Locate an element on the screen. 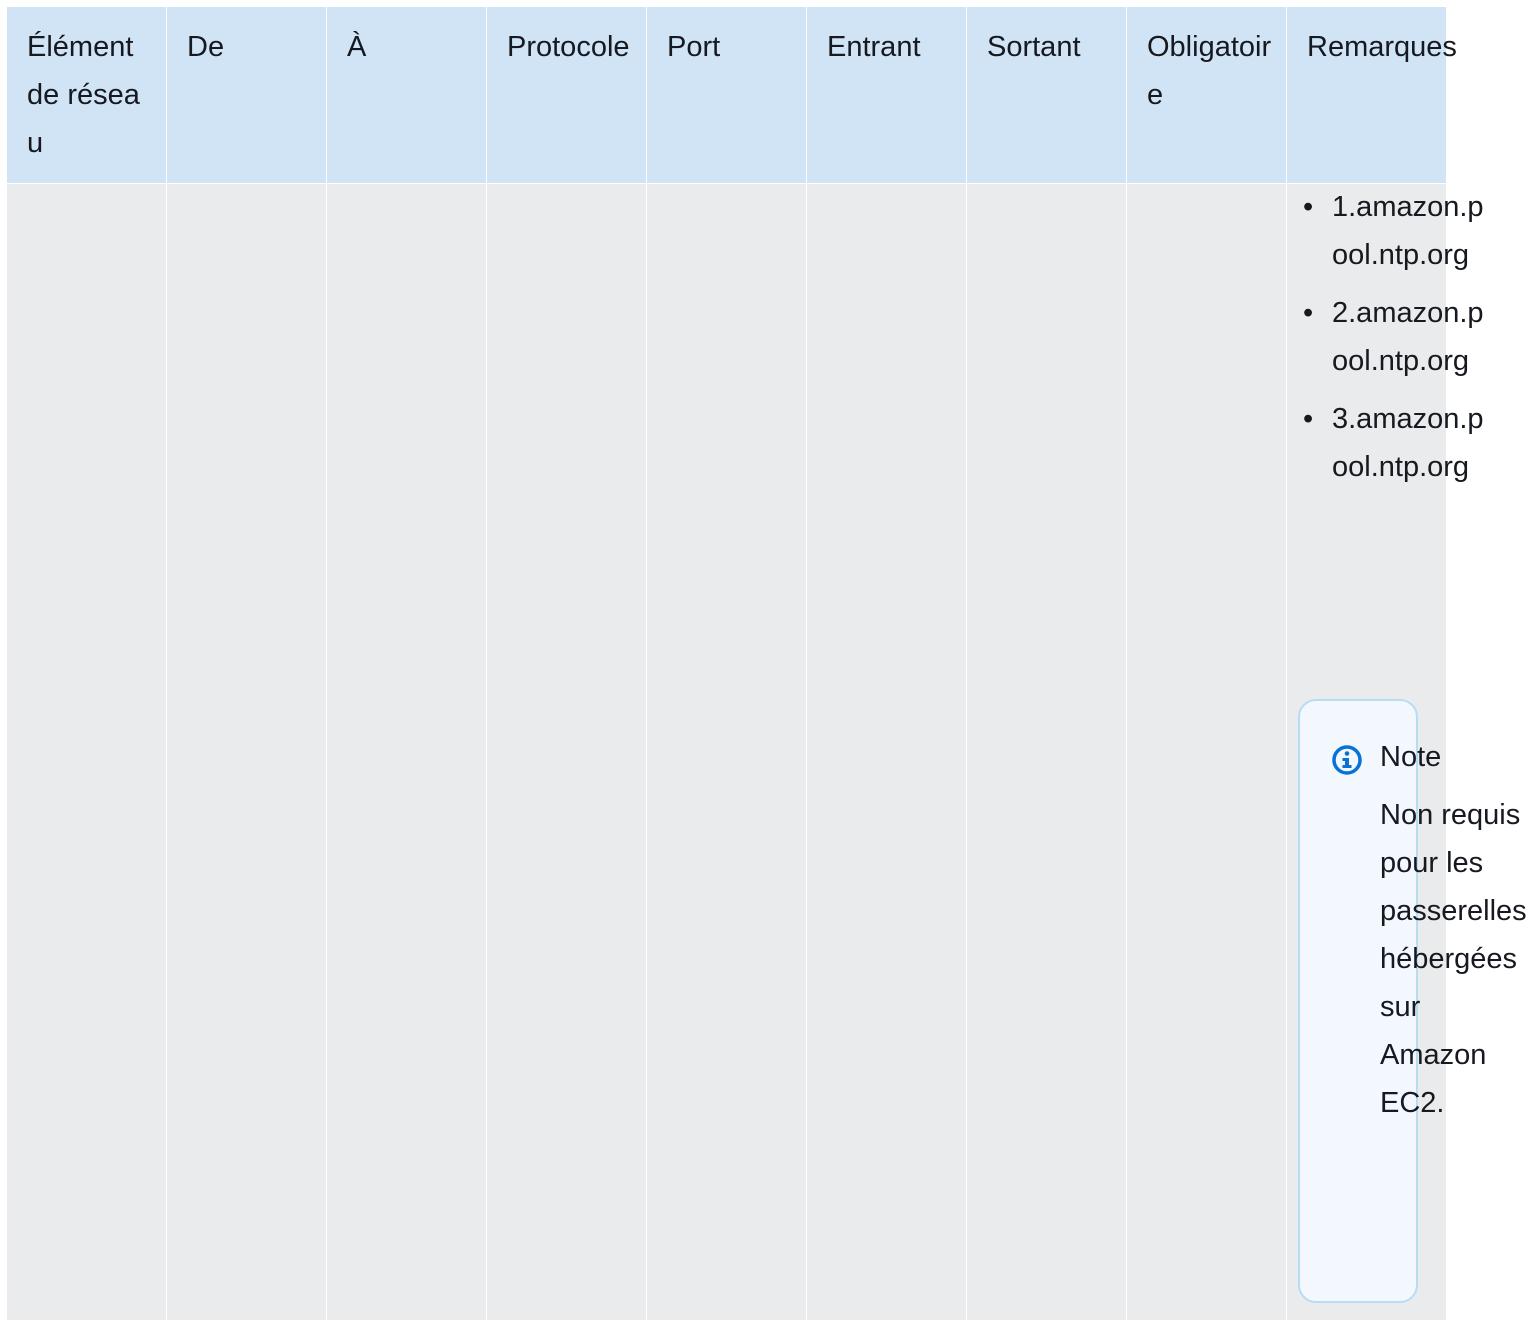  header-remarks: Remarques is located at coordinates (1382, 47).